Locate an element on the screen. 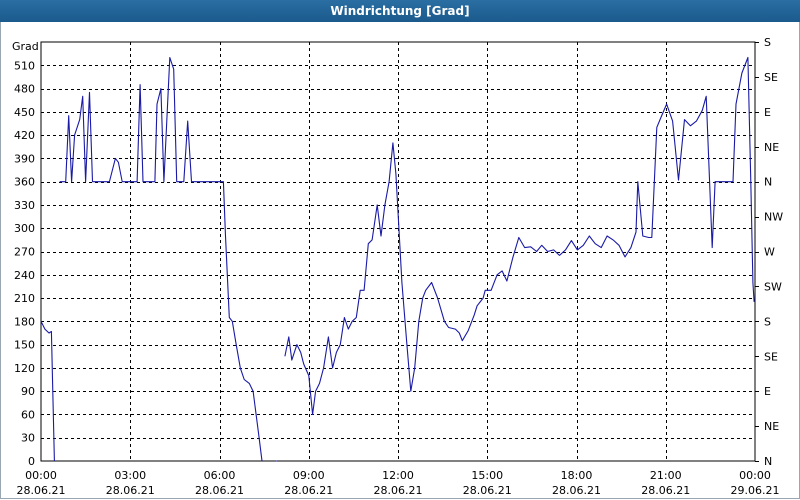  y-tick-label: 480 is located at coordinates (24, 89).